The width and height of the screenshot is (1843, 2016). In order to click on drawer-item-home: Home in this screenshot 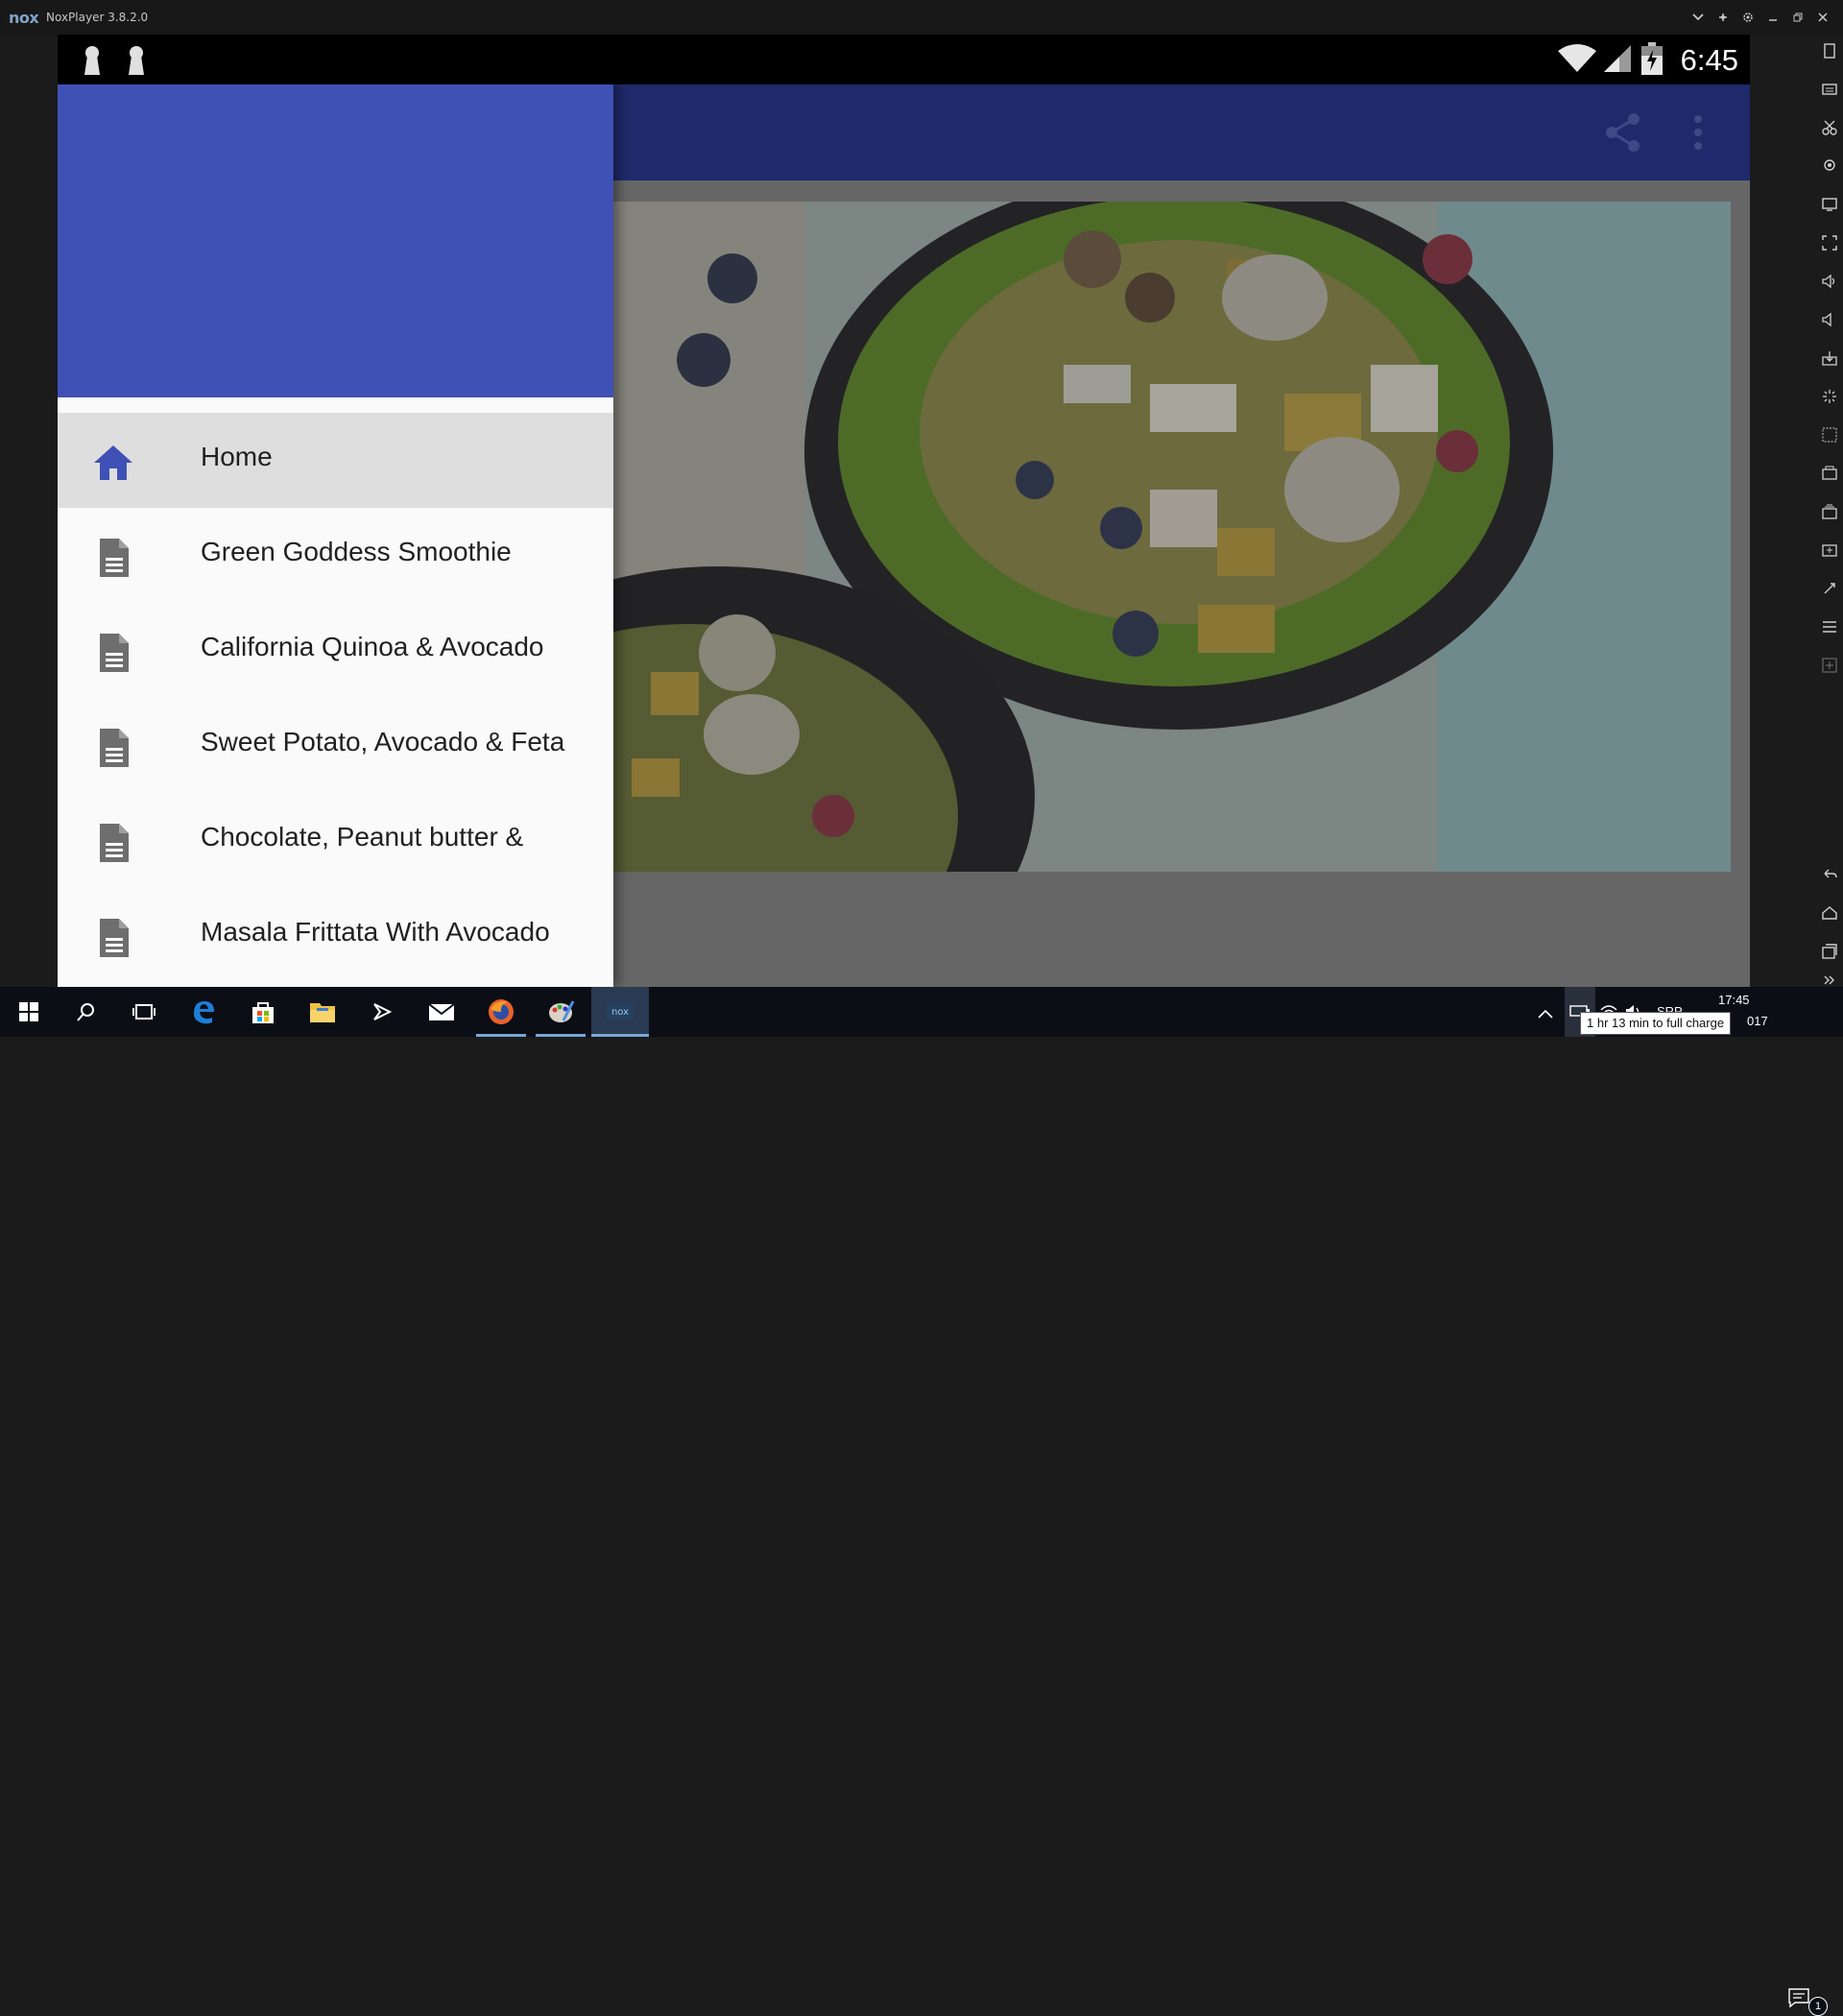, I will do `click(335, 461)`.